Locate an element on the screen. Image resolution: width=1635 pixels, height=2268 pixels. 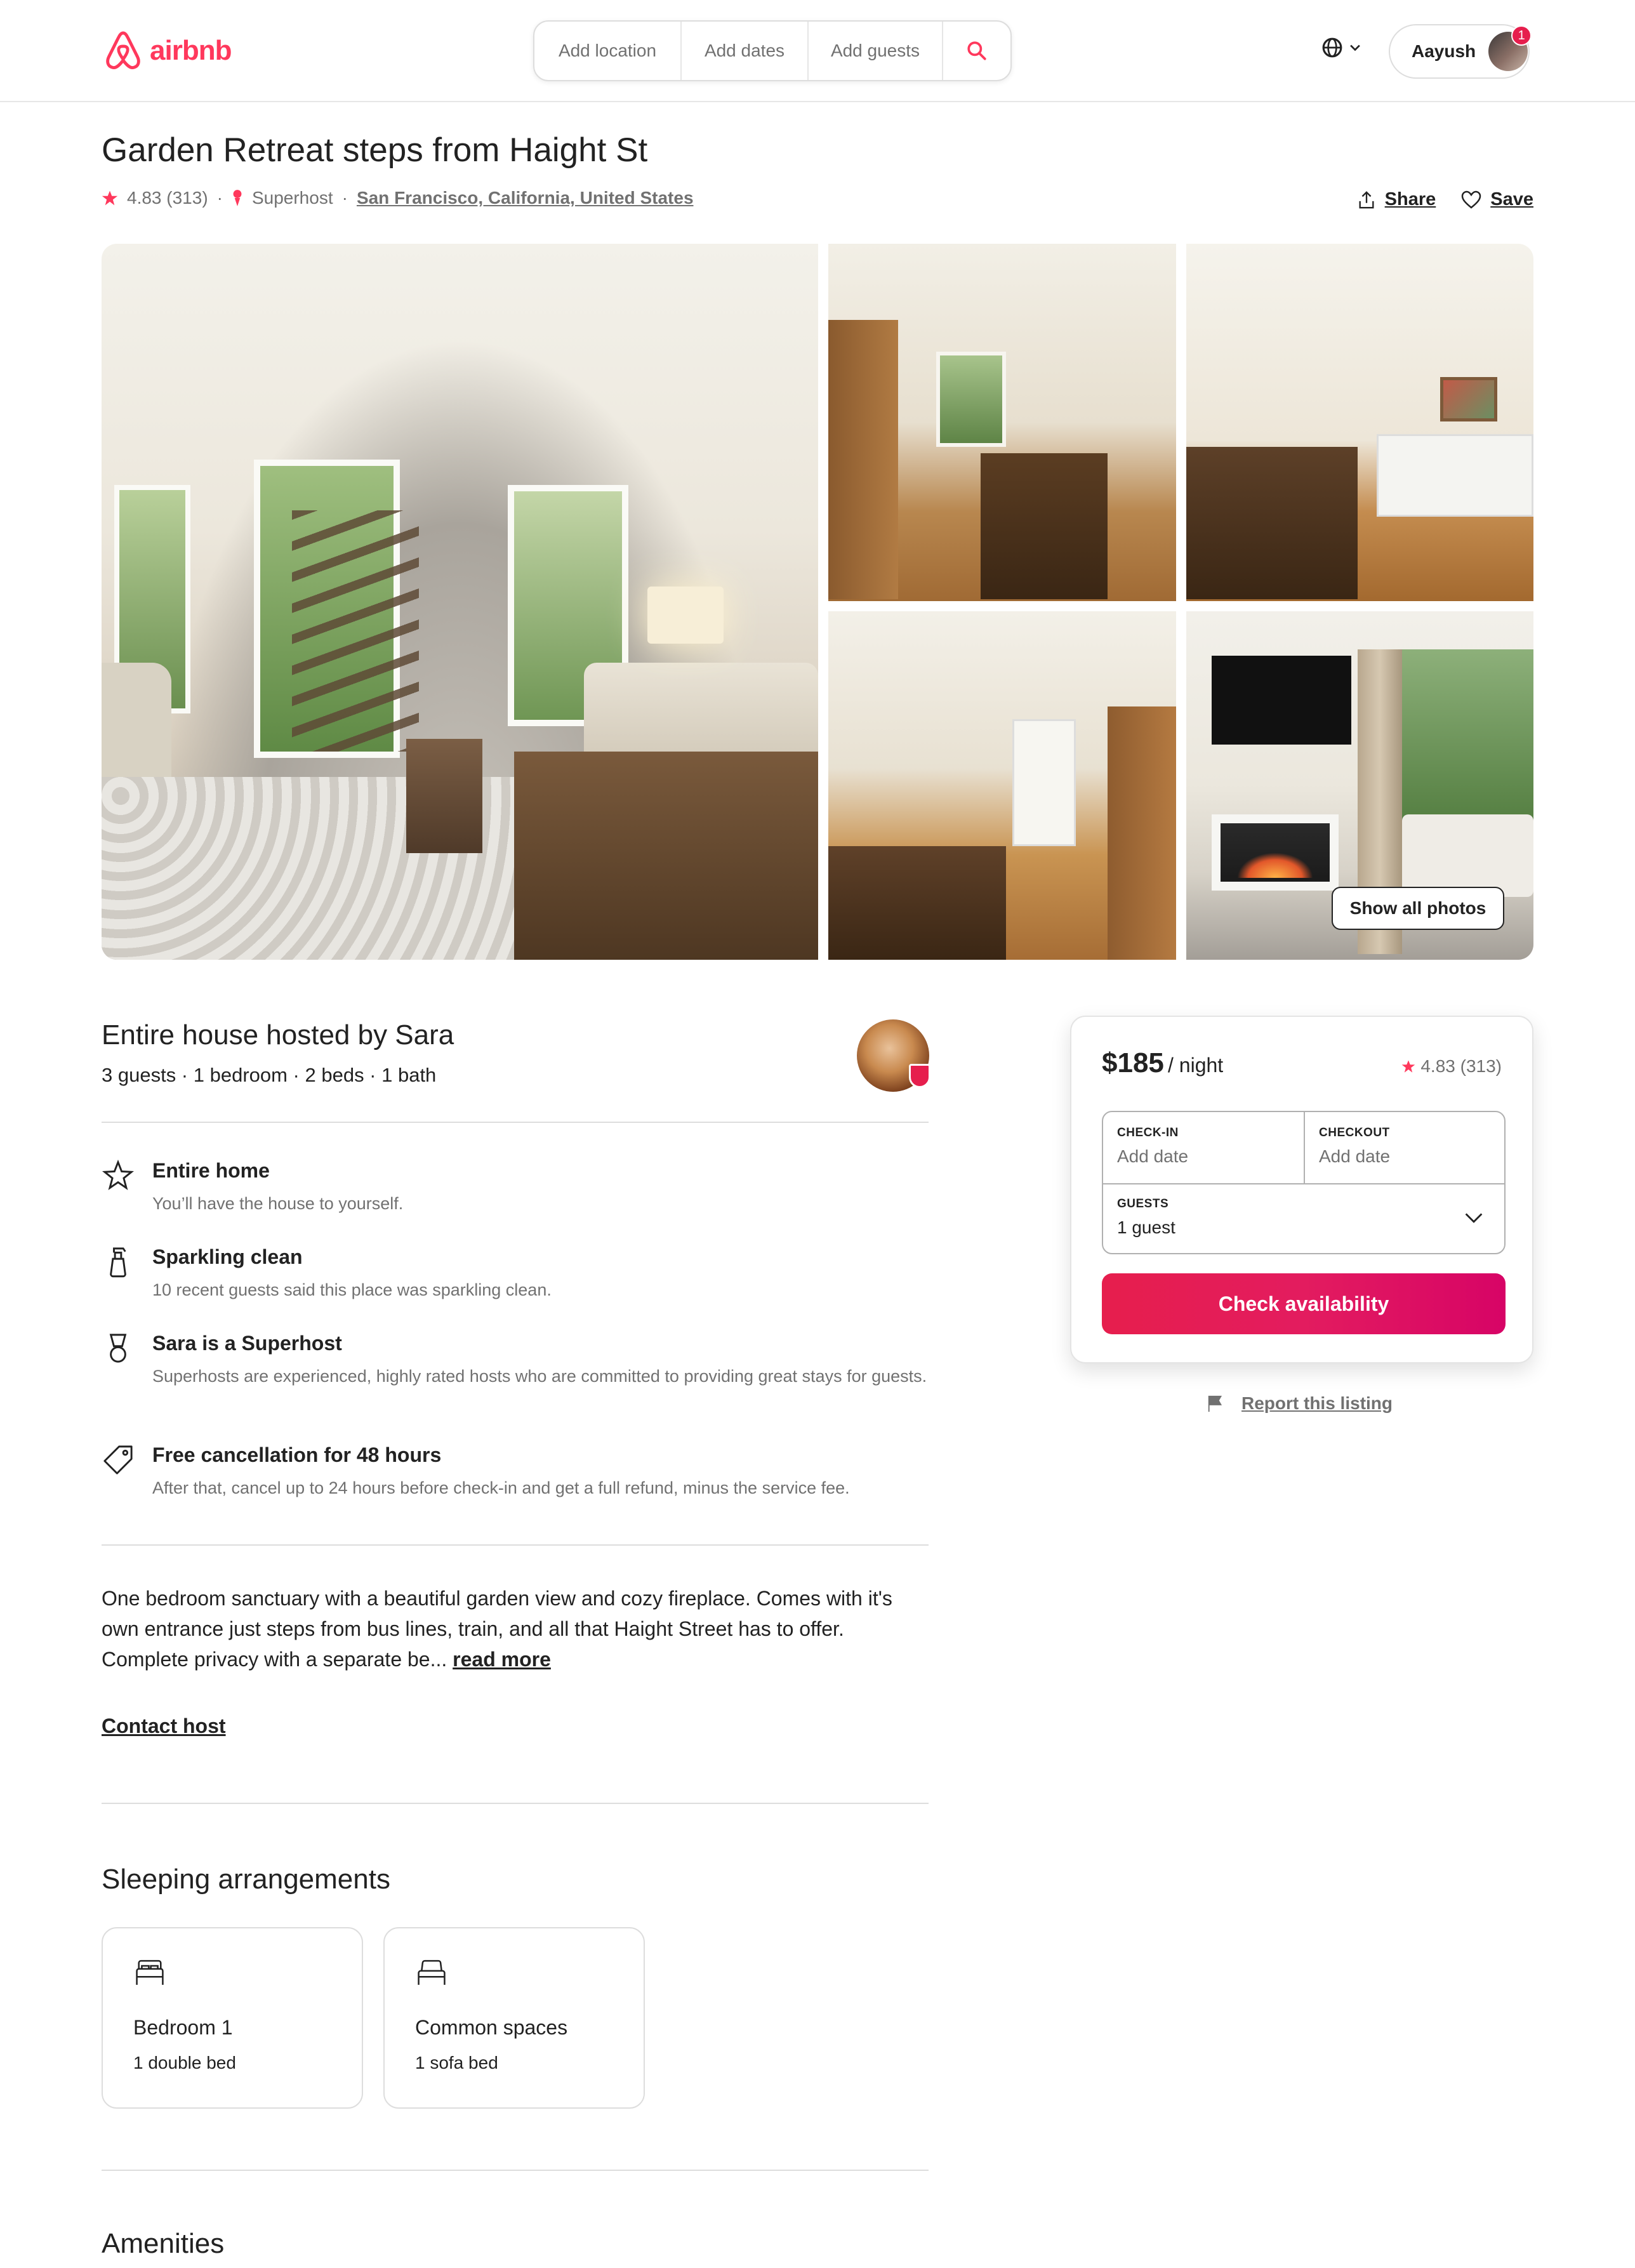
listing-actions: Share Save is located at coordinates (1445, 199).